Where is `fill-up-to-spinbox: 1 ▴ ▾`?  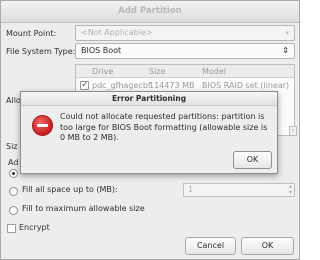
fill-up-to-spinbox: 1 ▴ ▾ is located at coordinates (239, 190).